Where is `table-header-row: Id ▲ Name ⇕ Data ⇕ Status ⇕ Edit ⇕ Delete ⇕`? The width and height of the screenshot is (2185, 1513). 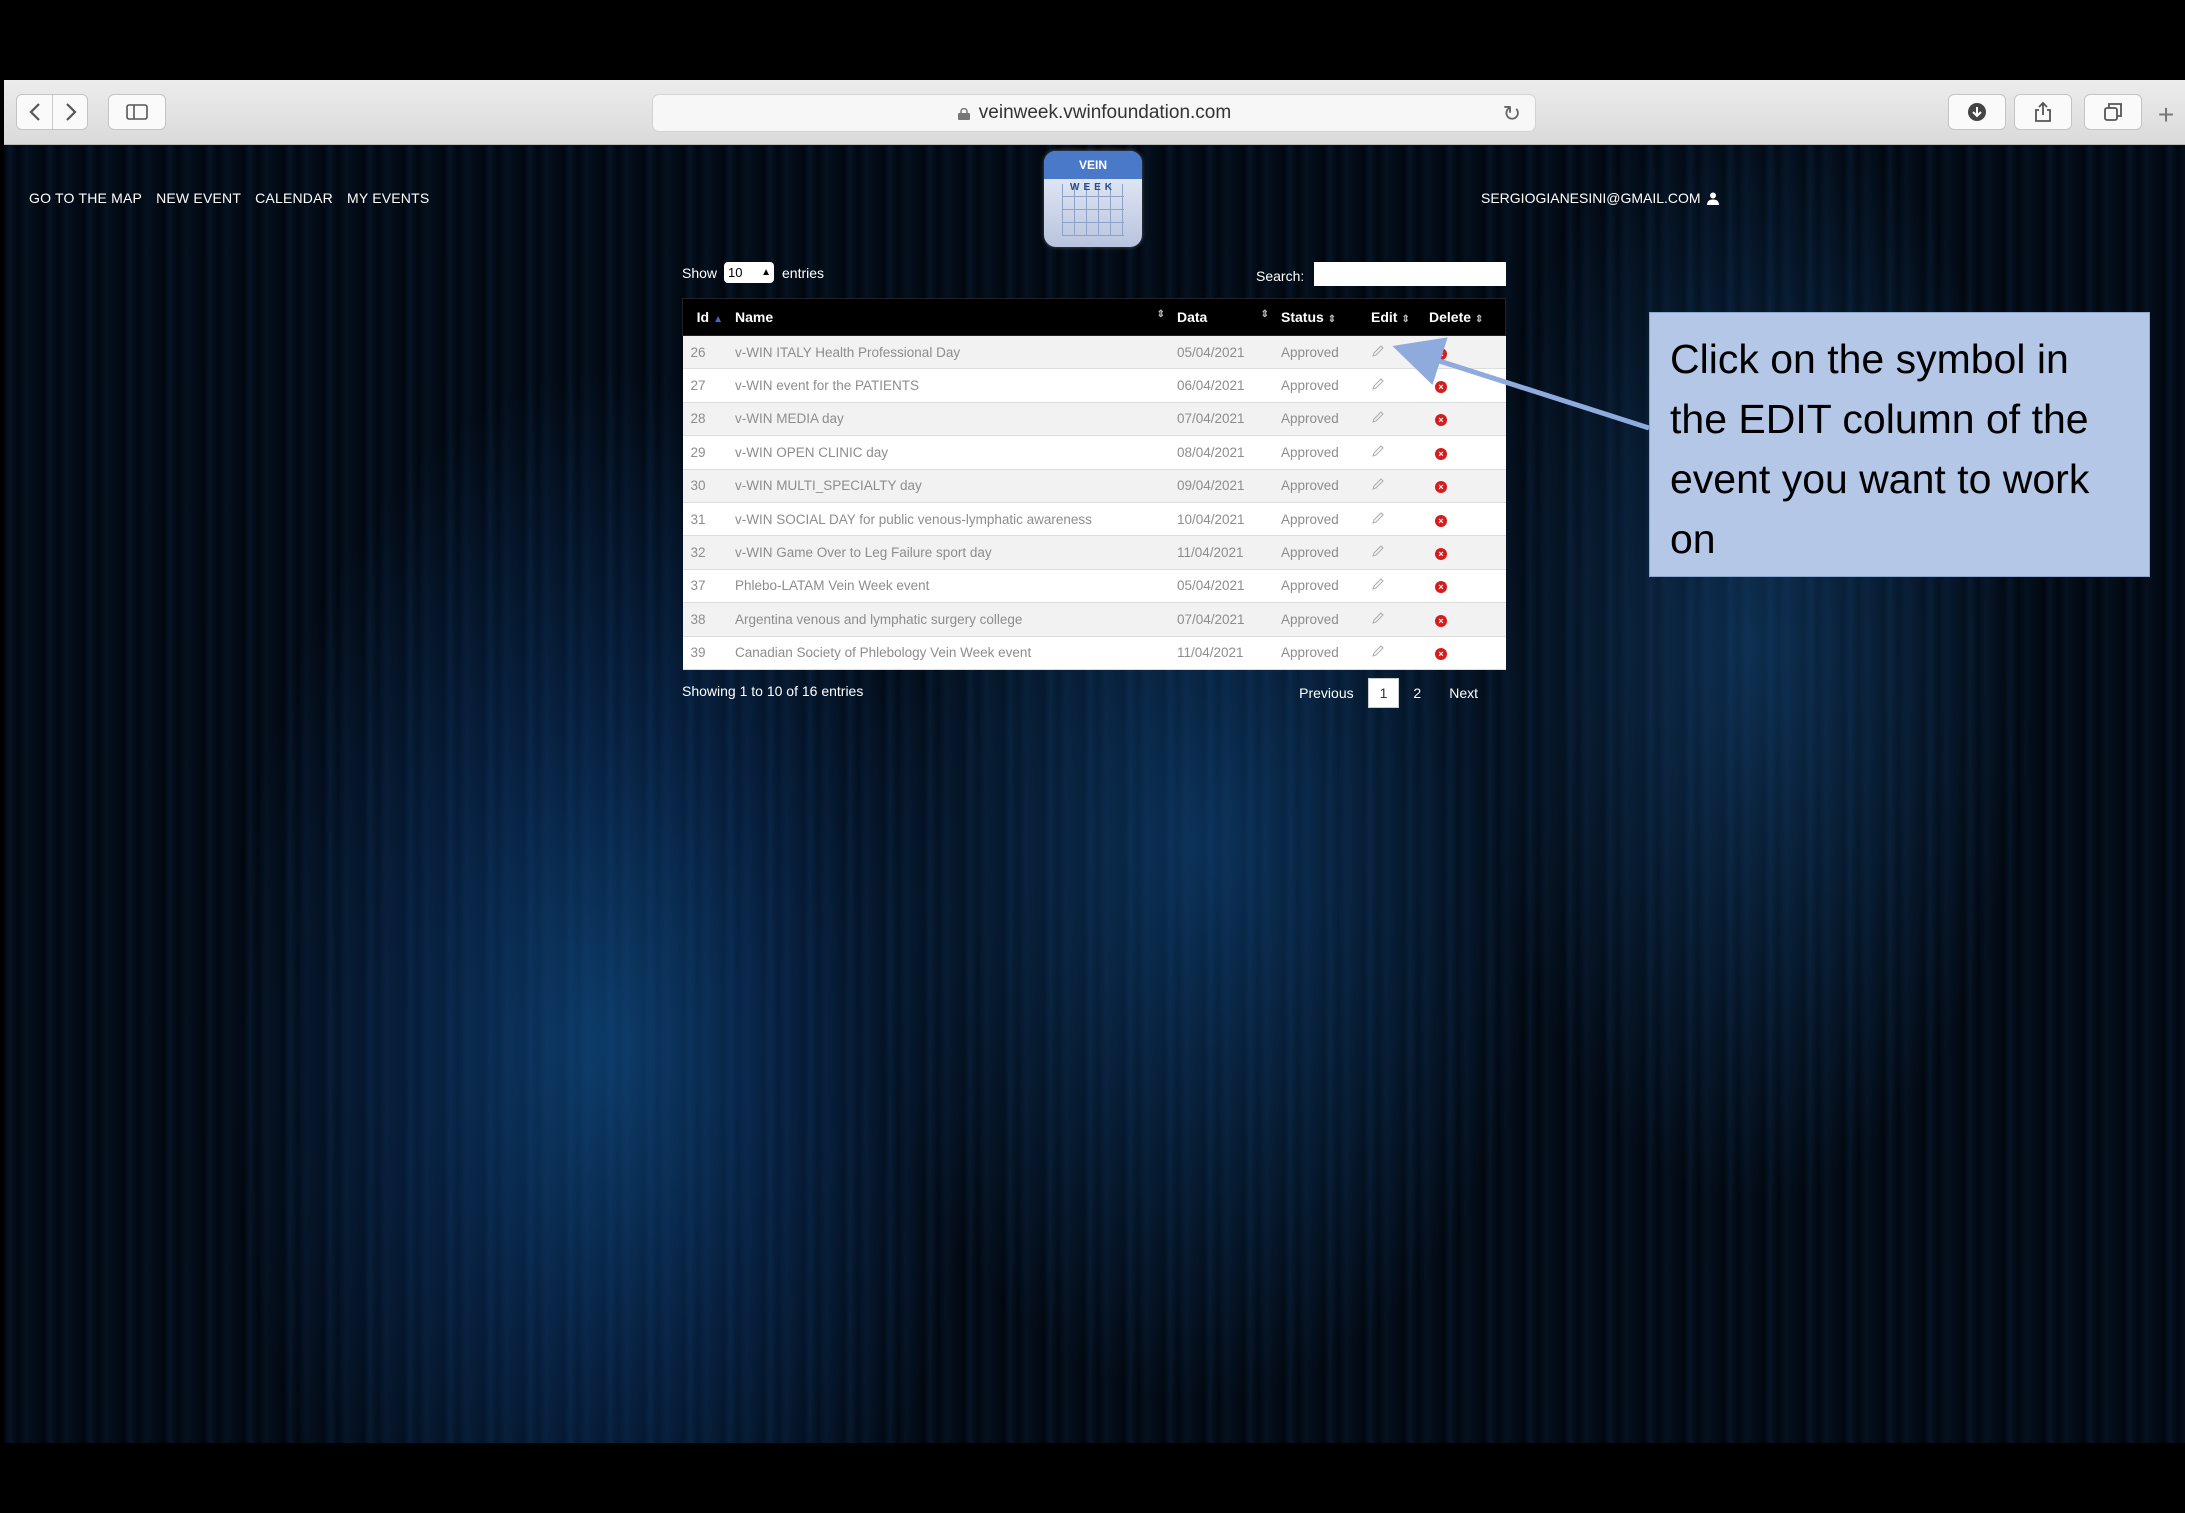 table-header-row: Id ▲ Name ⇕ Data ⇕ Status ⇕ Edit ⇕ Delete ⇕ is located at coordinates (1094, 317).